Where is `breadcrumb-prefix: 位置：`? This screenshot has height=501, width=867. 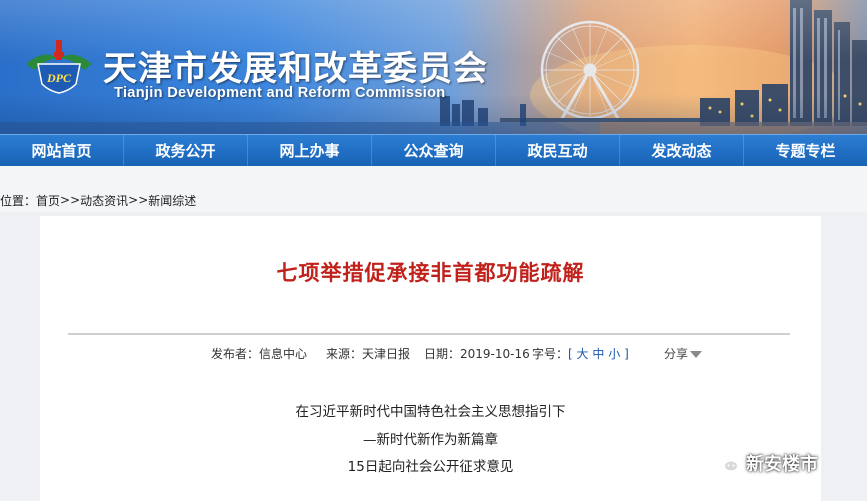 breadcrumb-prefix: 位置： is located at coordinates (18, 200).